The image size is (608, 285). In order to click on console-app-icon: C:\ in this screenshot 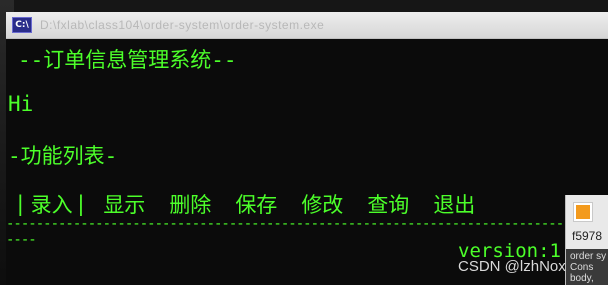, I will do `click(22, 25)`.